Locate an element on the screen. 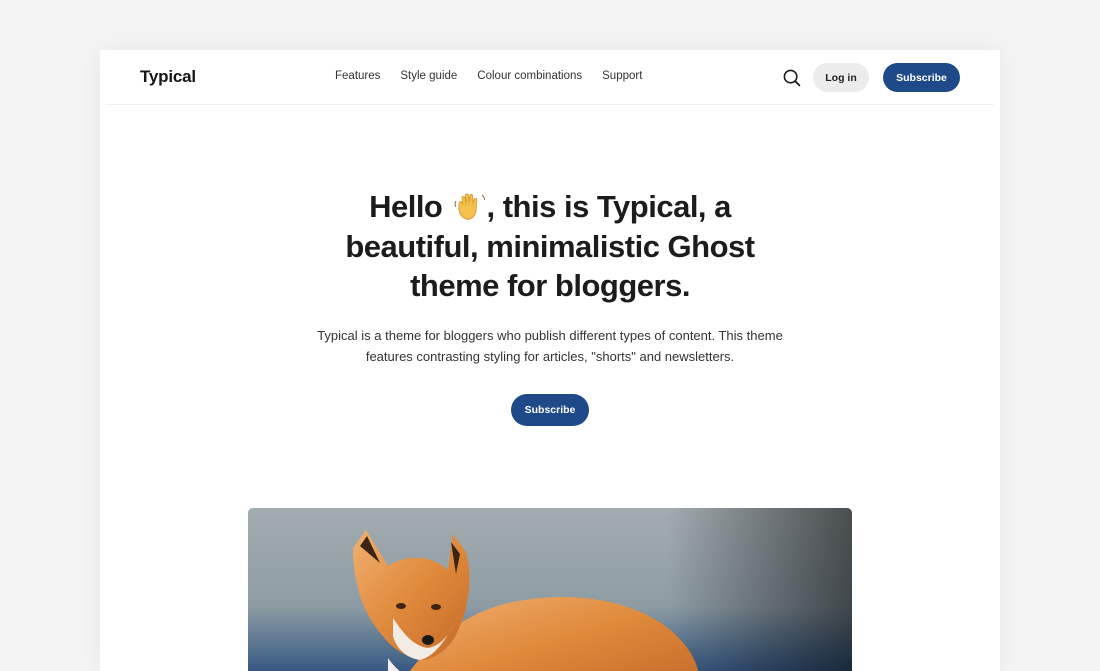  hero-title-line-3: theme for bloggers. is located at coordinates (550, 285).